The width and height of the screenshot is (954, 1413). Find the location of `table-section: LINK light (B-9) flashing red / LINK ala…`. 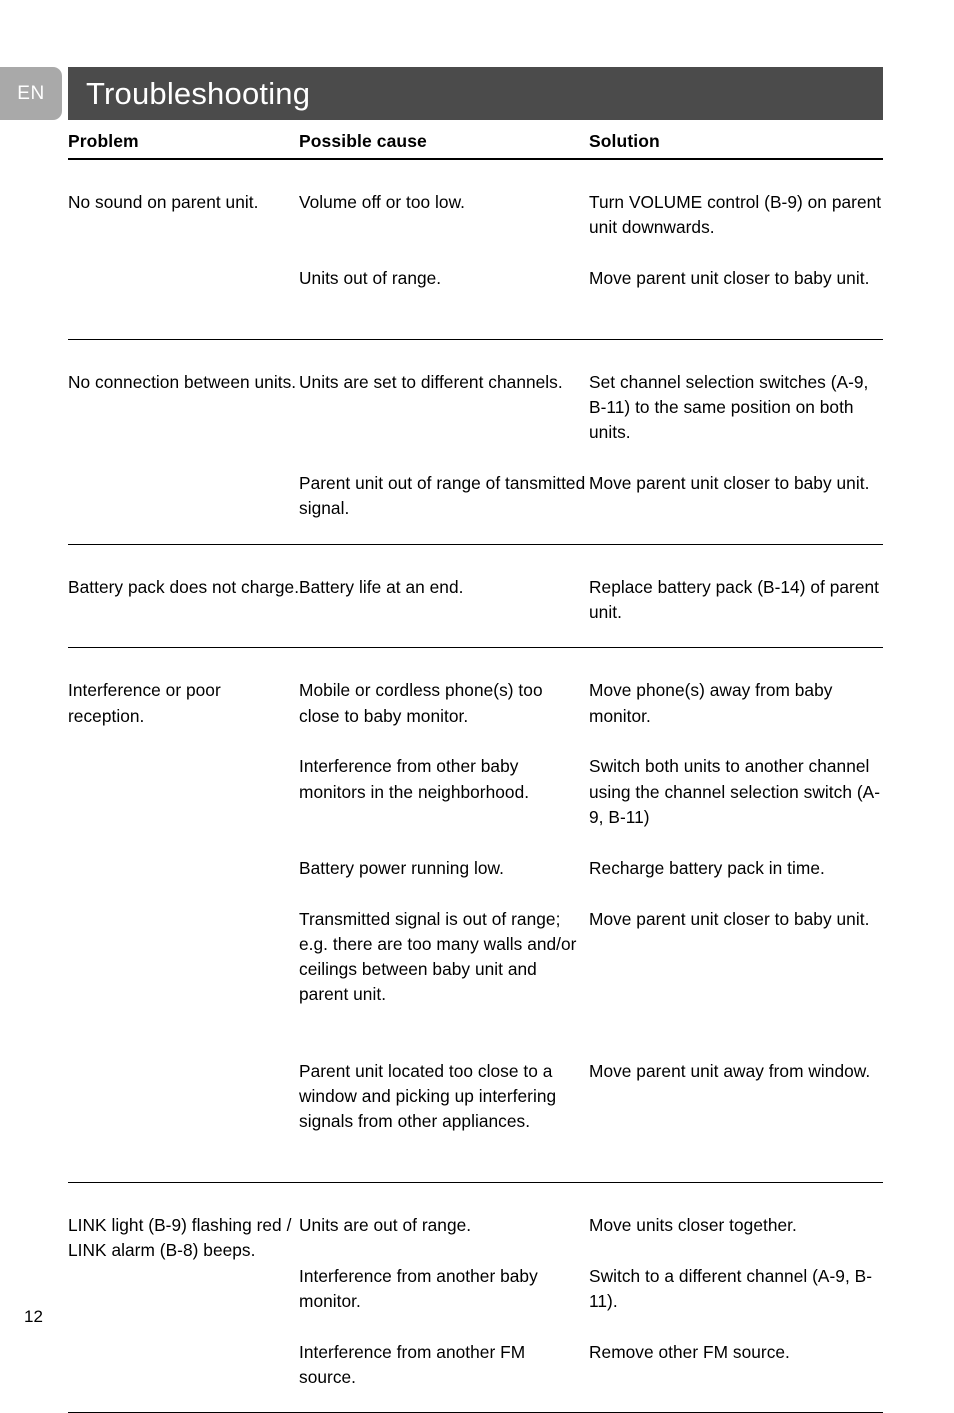

table-section: LINK light (B-9) flashing red / LINK ala… is located at coordinates (475, 1298).